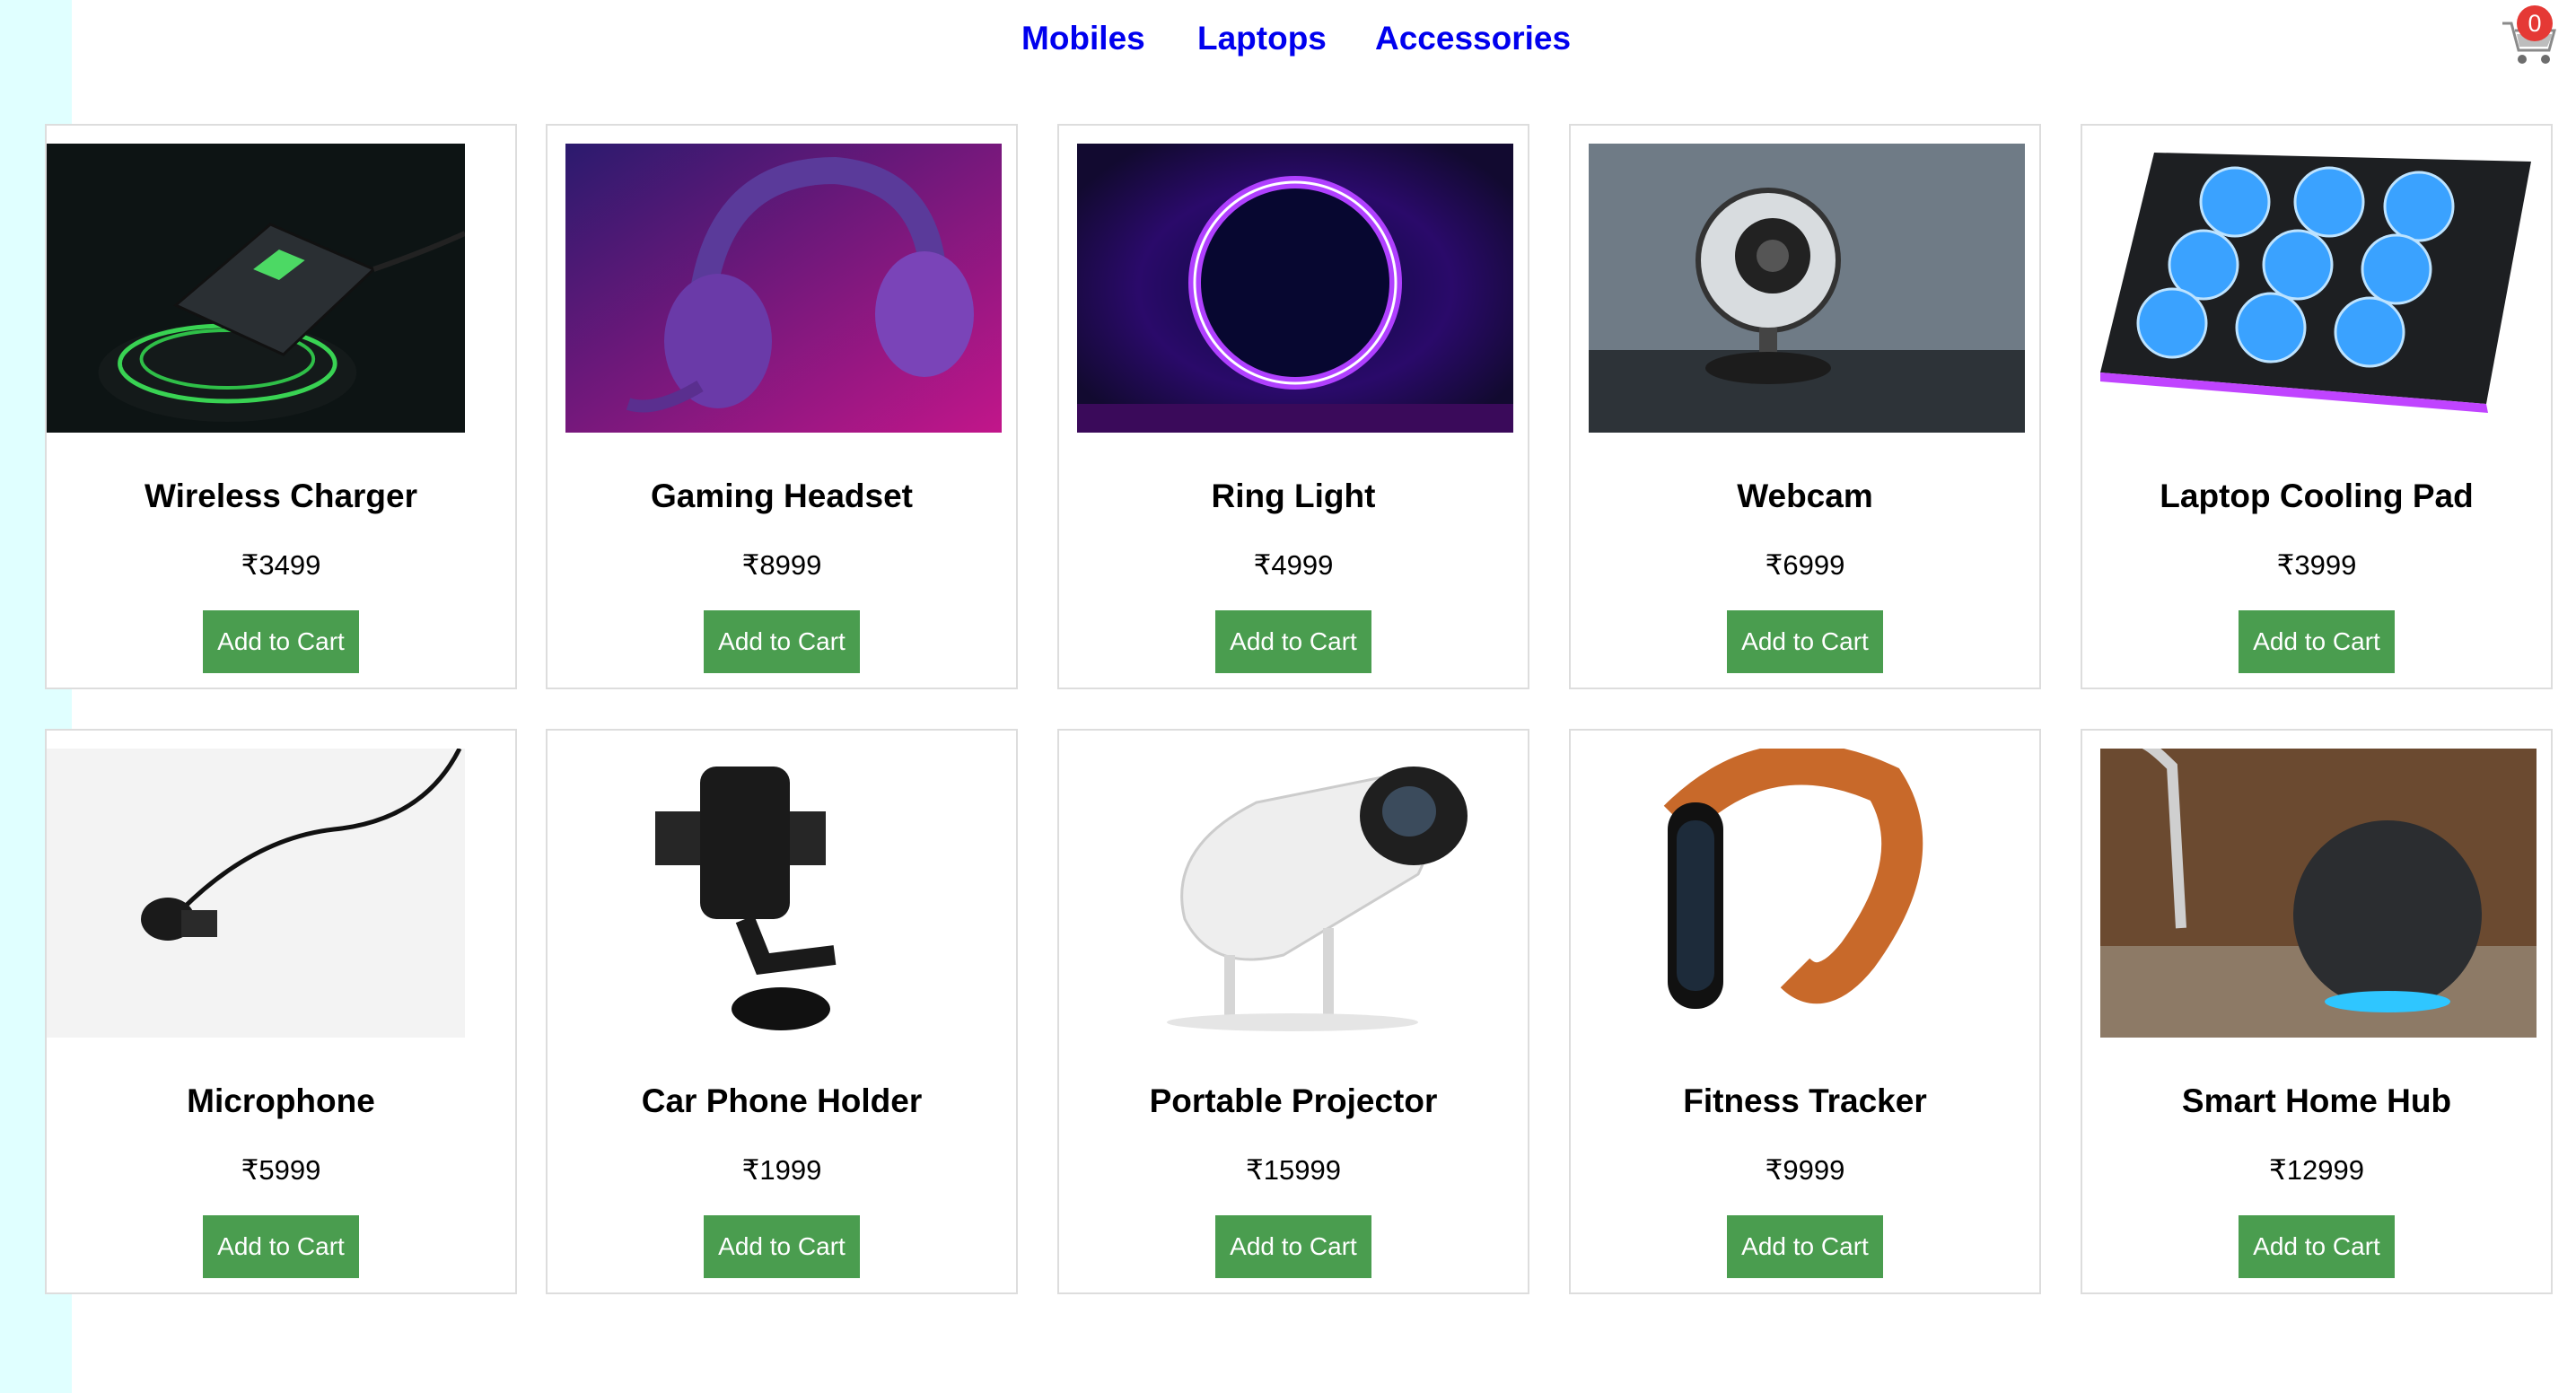  Describe the element at coordinates (2316, 565) in the screenshot. I see `product-price: ₹3999` at that location.